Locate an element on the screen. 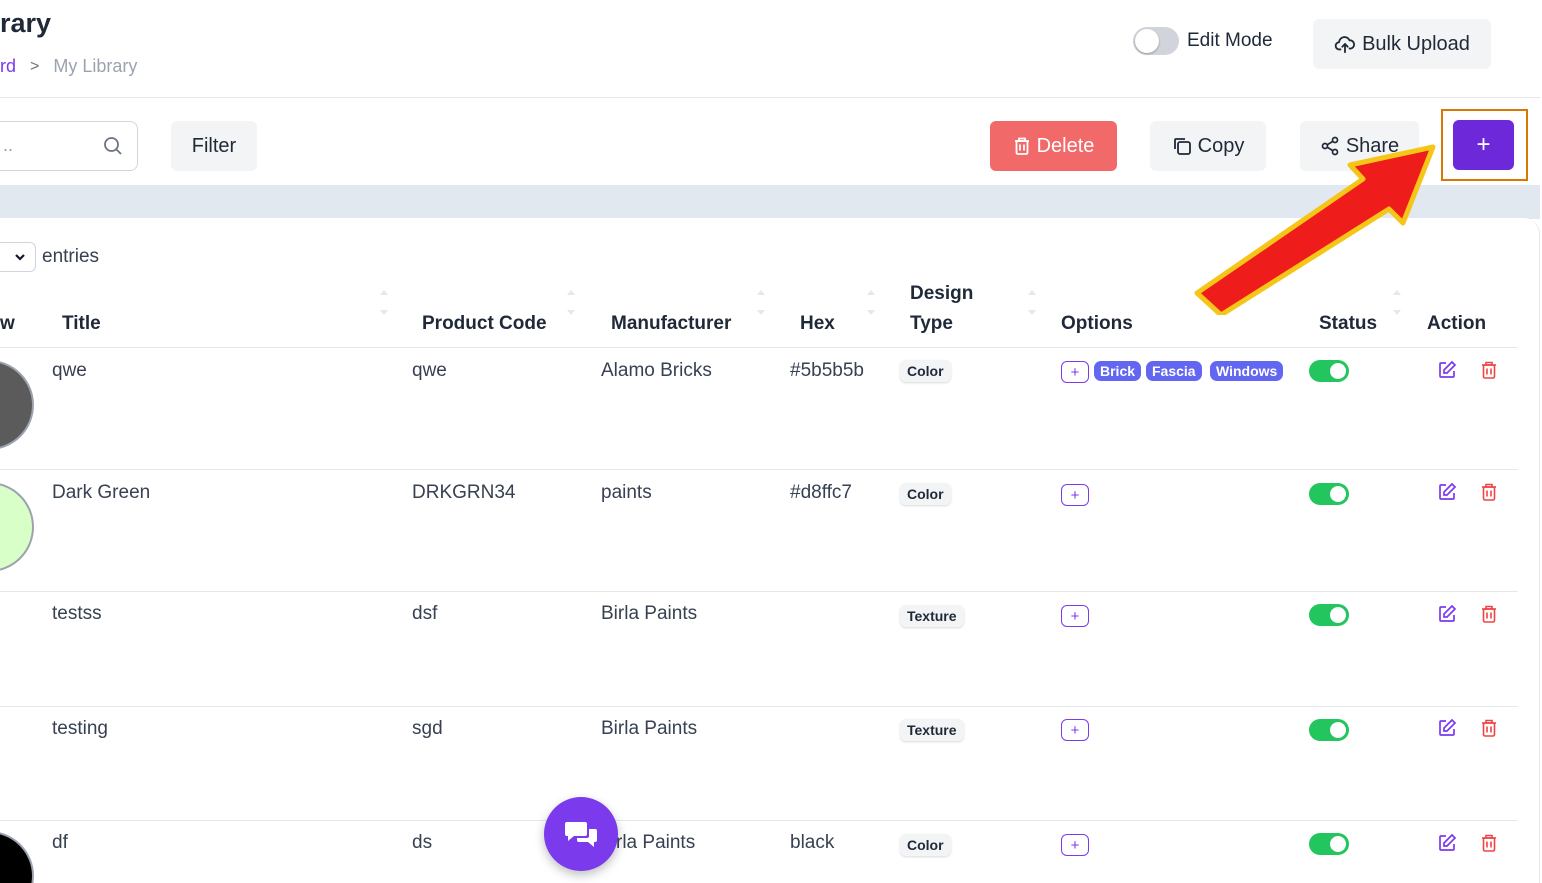 The width and height of the screenshot is (1542, 883). column-header-action: Action is located at coordinates (1457, 323).